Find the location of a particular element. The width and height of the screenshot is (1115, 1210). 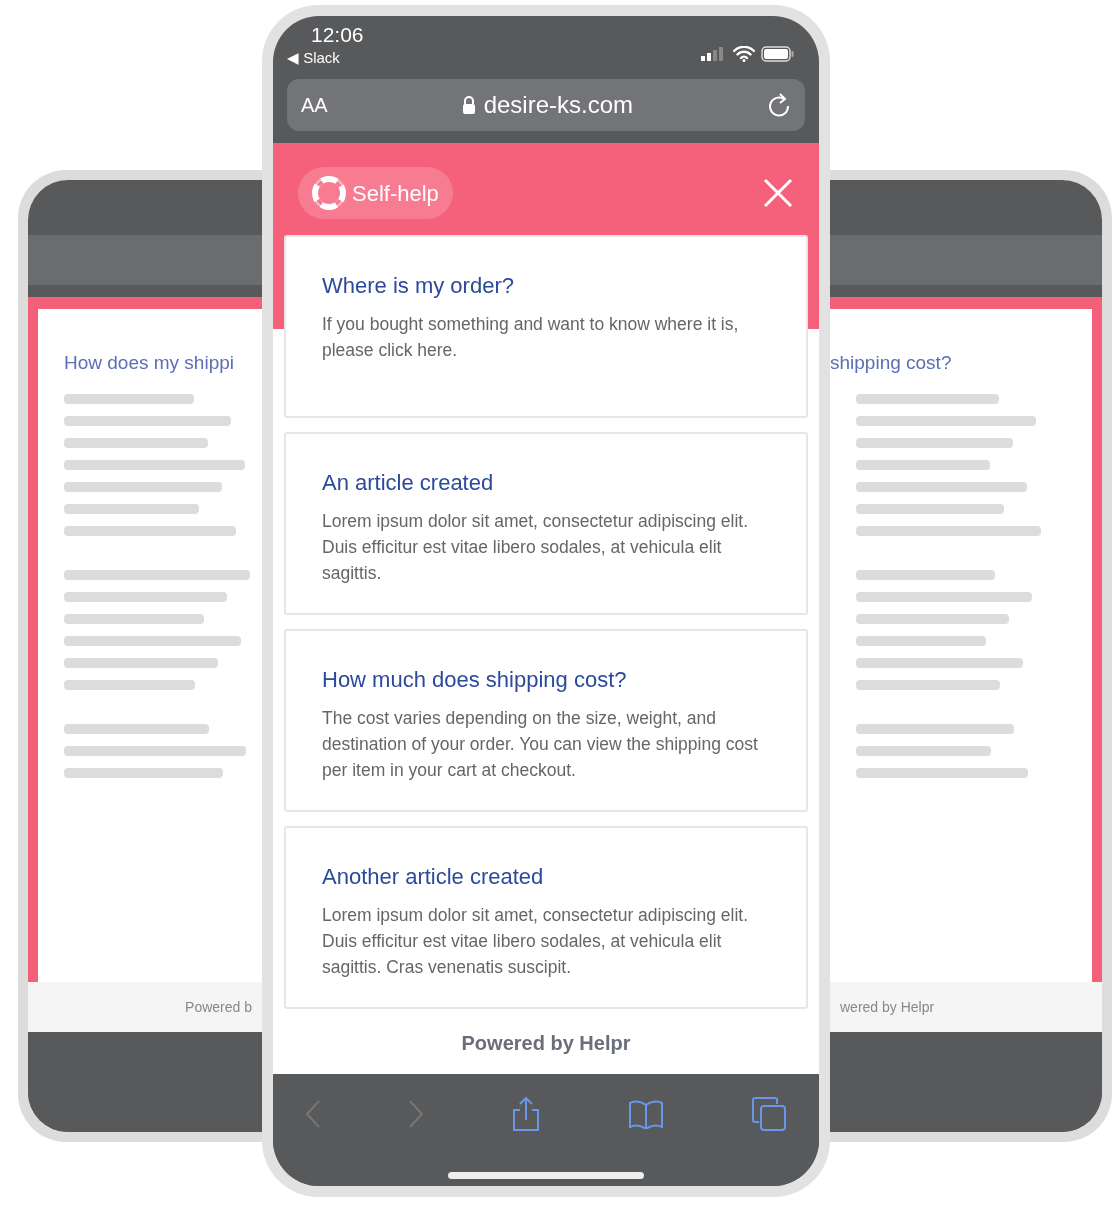

article-heading: How does my shippi is located at coordinates (150, 363).